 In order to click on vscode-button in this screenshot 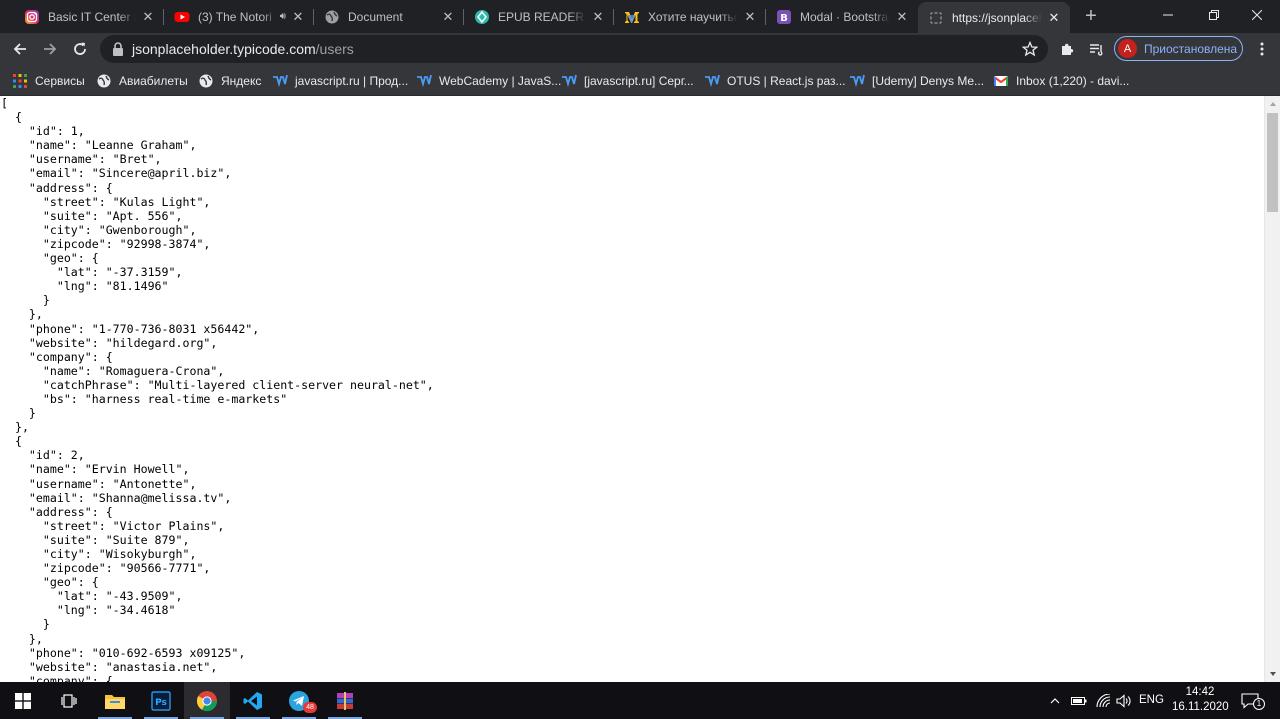, I will do `click(253, 700)`.